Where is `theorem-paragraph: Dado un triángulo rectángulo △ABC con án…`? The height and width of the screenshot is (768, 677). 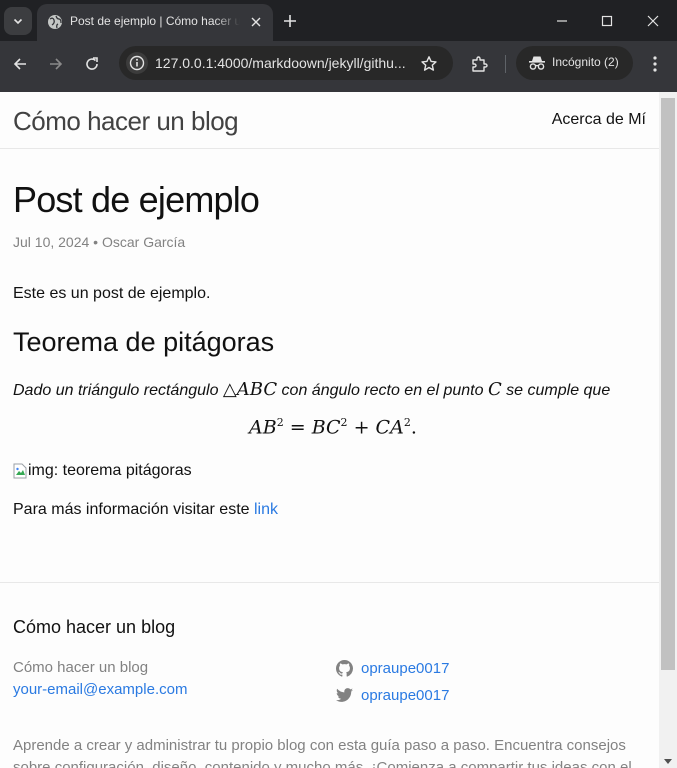 theorem-paragraph: Dado un triángulo rectángulo △ABC con án… is located at coordinates (311, 389).